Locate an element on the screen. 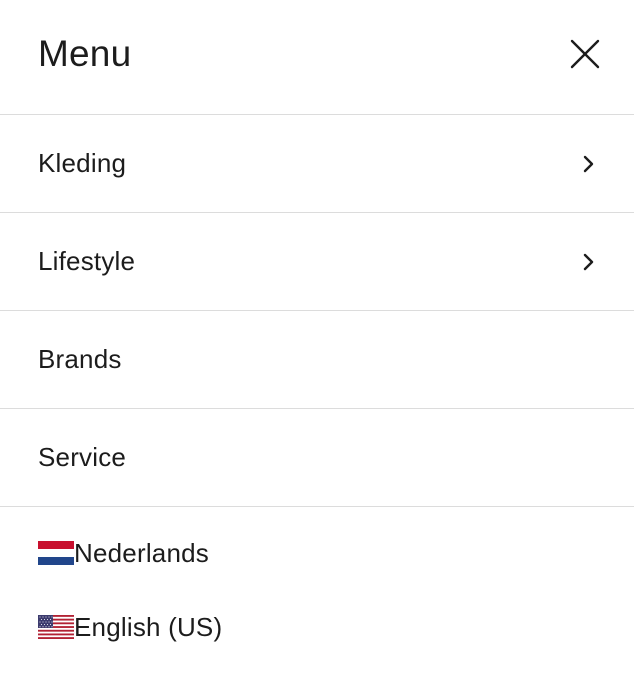 This screenshot has height=676, width=634. language-label: Nederlands is located at coordinates (141, 552).